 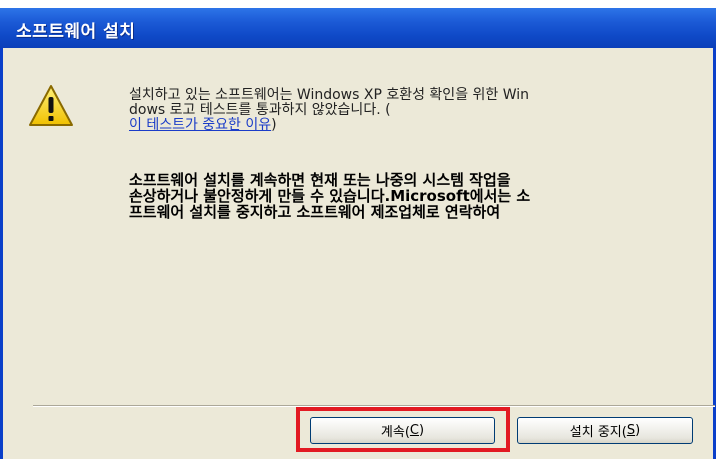 What do you see at coordinates (638, 430) in the screenshot?
I see `stop-suffix: )` at bounding box center [638, 430].